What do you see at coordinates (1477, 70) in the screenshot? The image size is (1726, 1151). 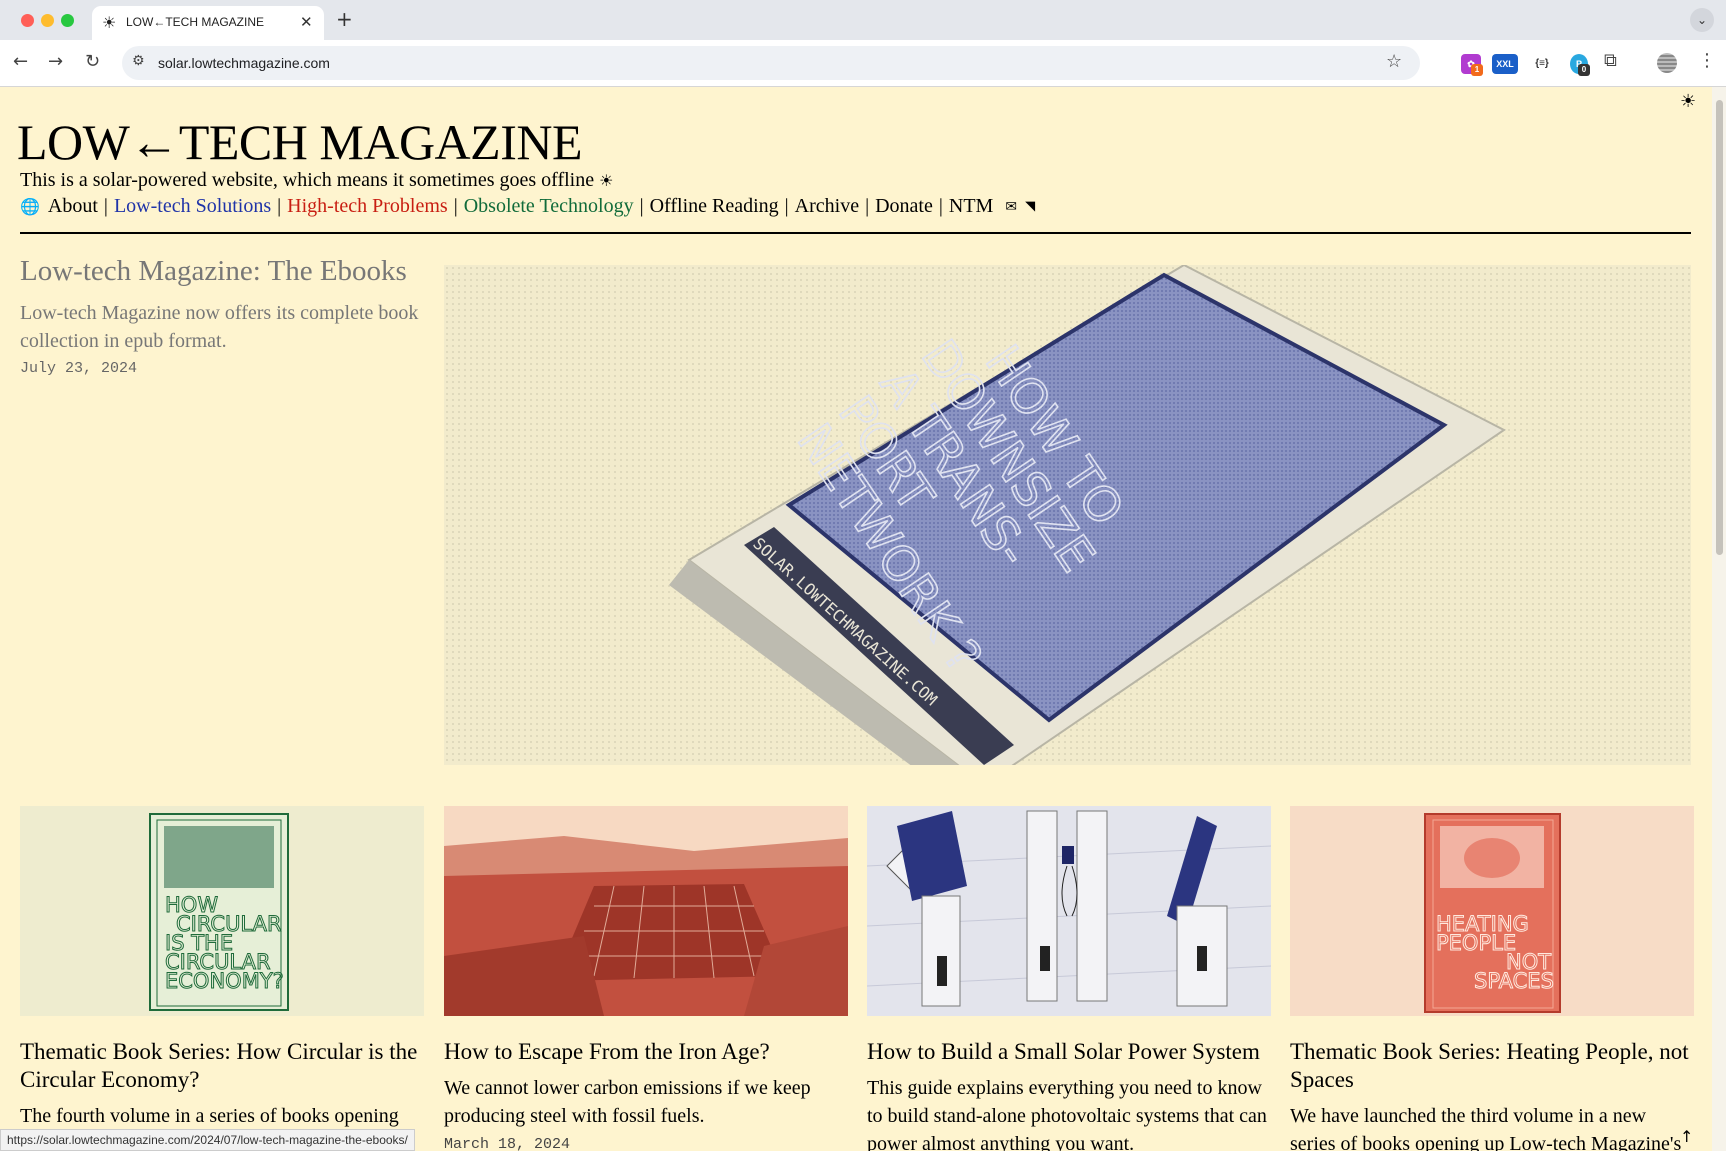 I see `extension-badge: 1` at bounding box center [1477, 70].